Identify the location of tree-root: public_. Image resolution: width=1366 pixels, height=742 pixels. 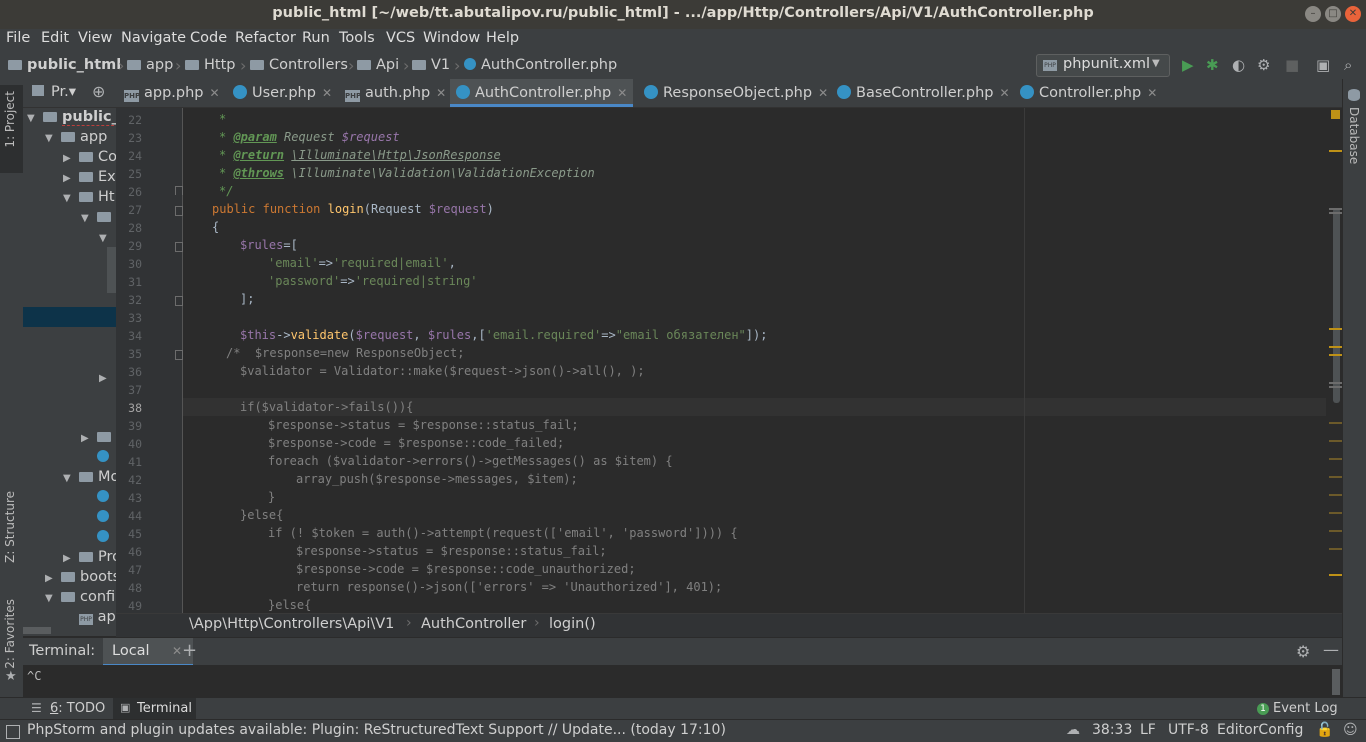
(79, 117).